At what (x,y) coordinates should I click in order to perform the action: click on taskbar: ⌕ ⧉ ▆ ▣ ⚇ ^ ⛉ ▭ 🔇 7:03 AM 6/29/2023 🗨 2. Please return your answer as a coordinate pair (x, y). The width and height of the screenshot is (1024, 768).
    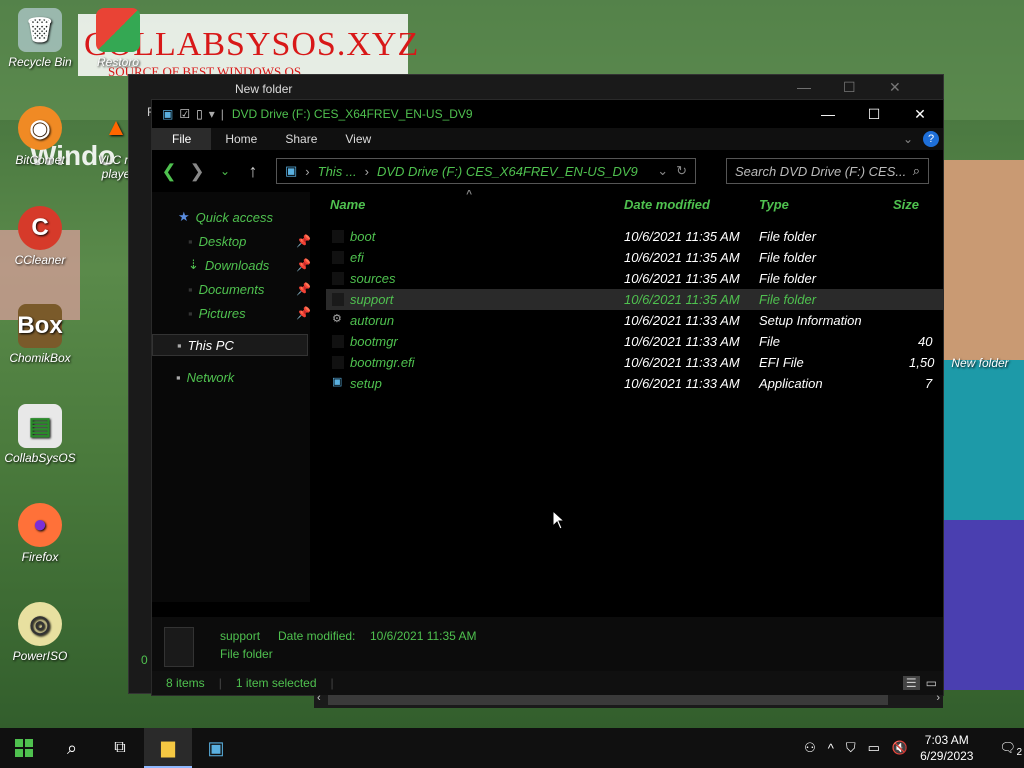
    Looking at the image, I should click on (512, 748).